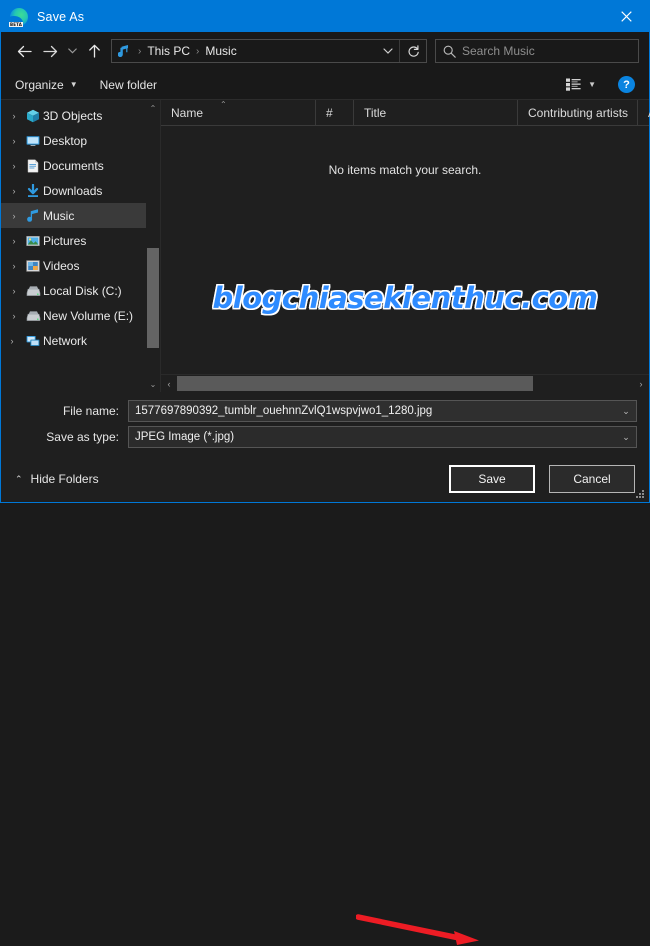 The height and width of the screenshot is (946, 650). What do you see at coordinates (33, 190) in the screenshot?
I see `downloads-icon` at bounding box center [33, 190].